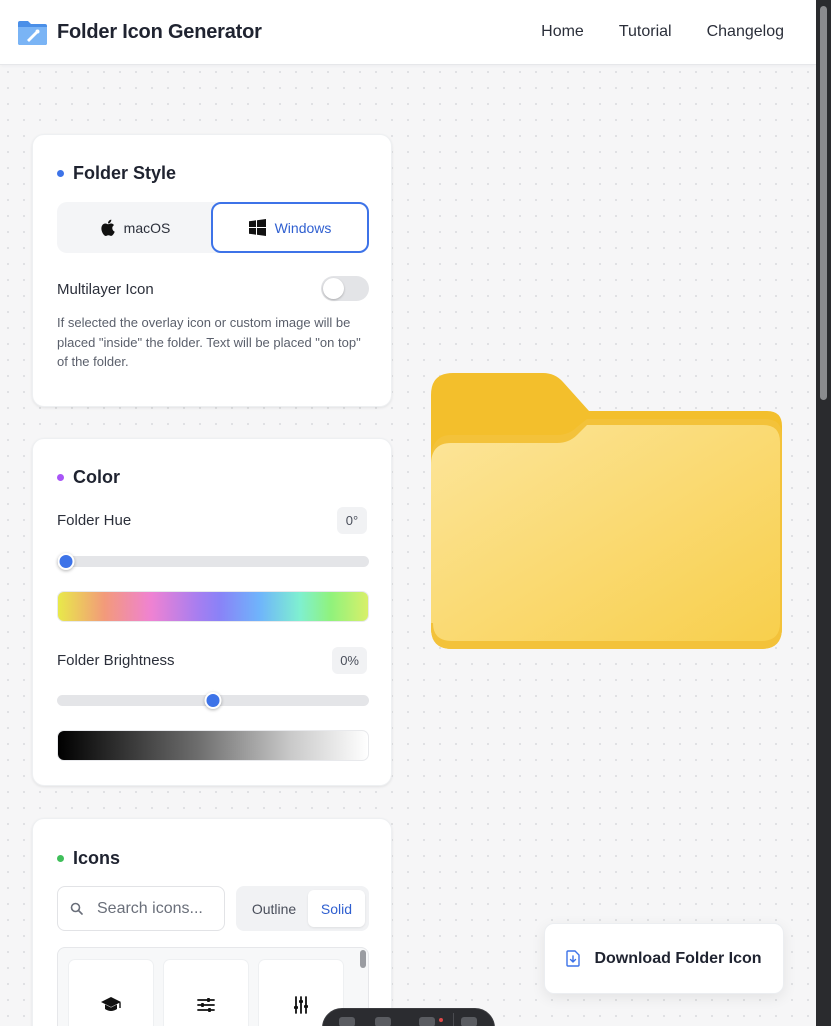 The image size is (831, 1026). What do you see at coordinates (32, 32) in the screenshot?
I see `folder-paint-icon` at bounding box center [32, 32].